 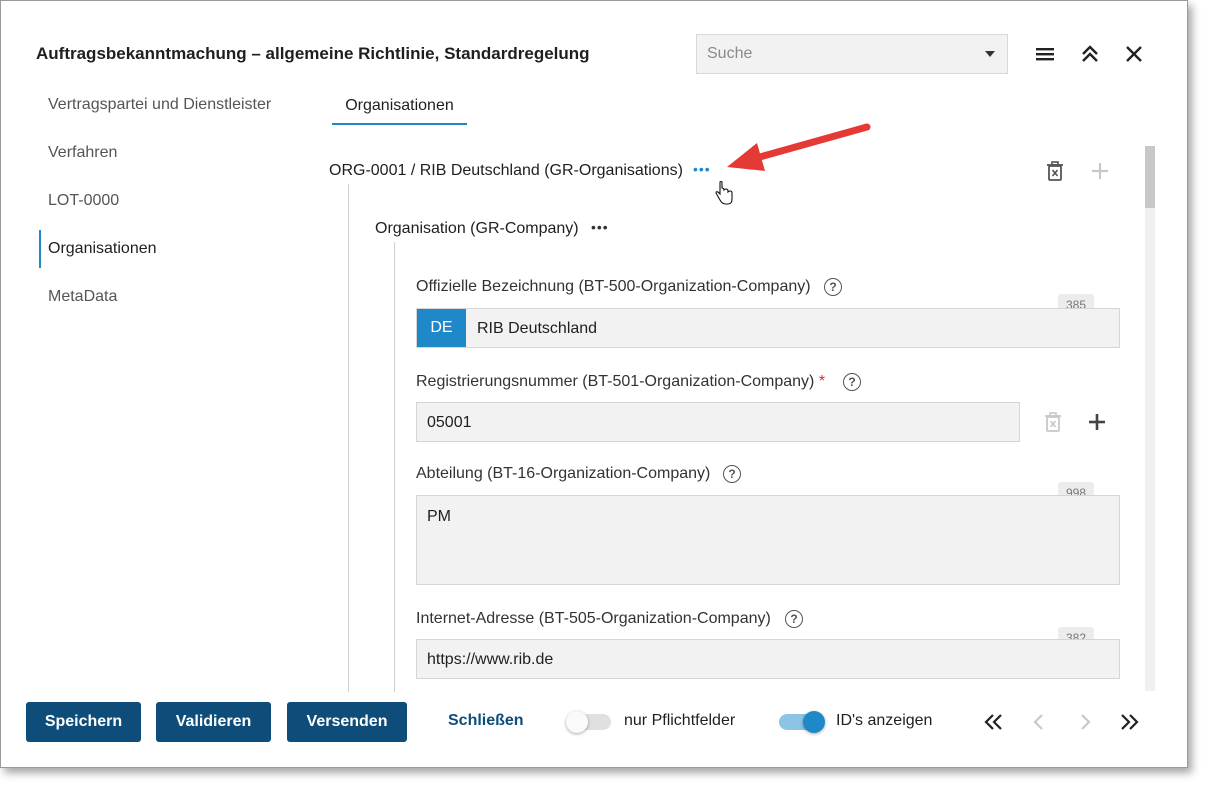 I want to click on scrollbar-thumb, so click(x=1150, y=177).